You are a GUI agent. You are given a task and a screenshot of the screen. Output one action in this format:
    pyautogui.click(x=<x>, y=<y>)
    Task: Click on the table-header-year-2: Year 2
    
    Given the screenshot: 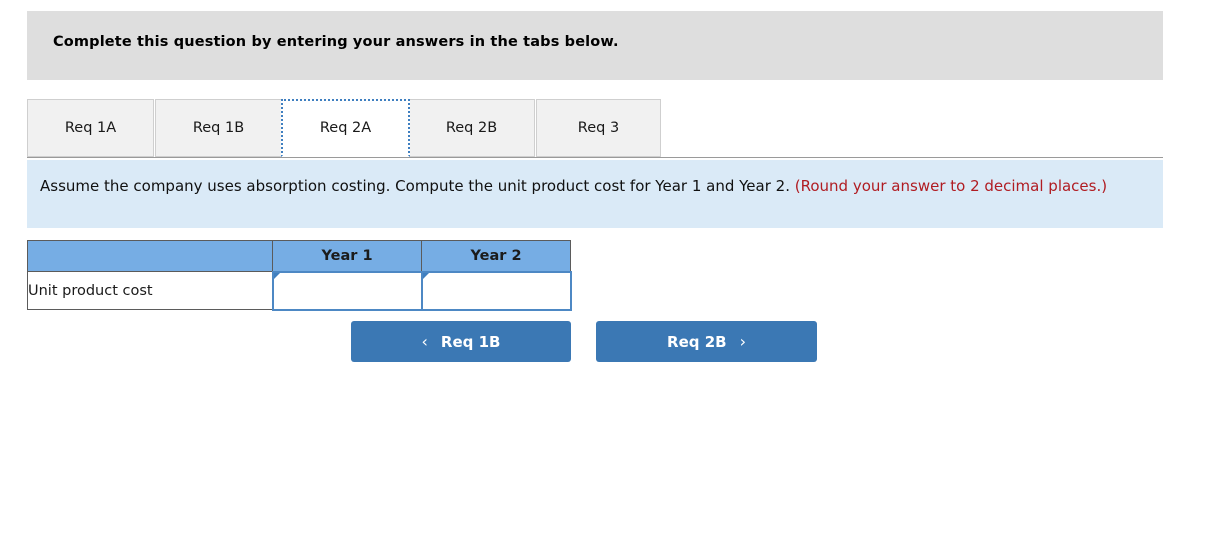 What is the action you would take?
    pyautogui.click(x=496, y=256)
    